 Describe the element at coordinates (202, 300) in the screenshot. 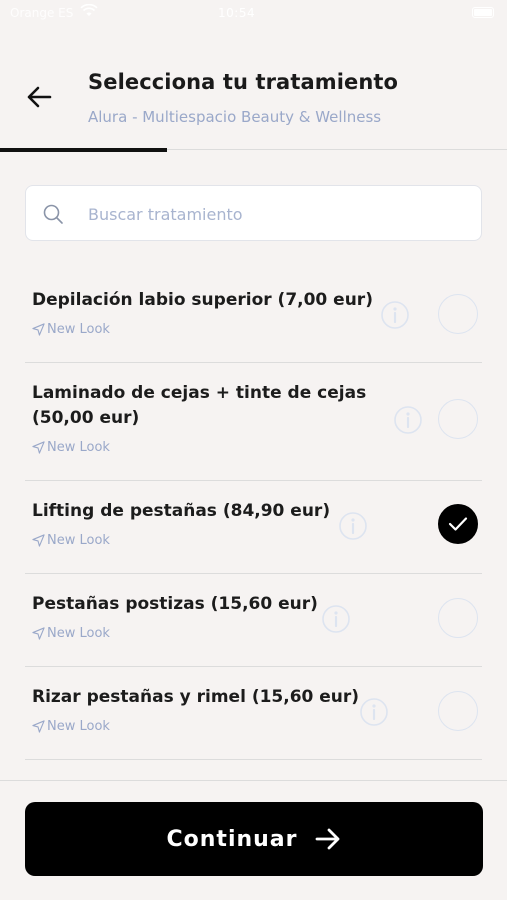

I see `treatment-name: Depilación labio superior (7,00 eur)` at that location.